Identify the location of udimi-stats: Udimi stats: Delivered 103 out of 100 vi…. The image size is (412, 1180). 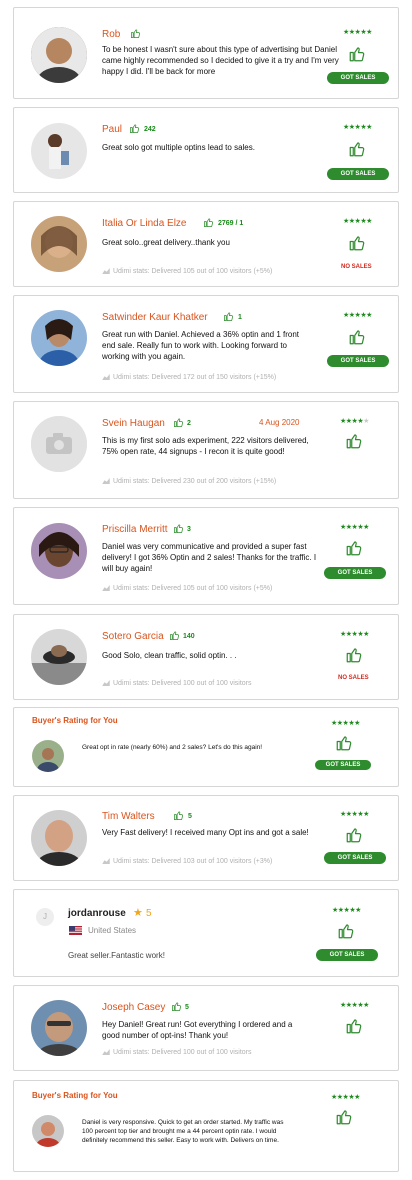
(187, 861).